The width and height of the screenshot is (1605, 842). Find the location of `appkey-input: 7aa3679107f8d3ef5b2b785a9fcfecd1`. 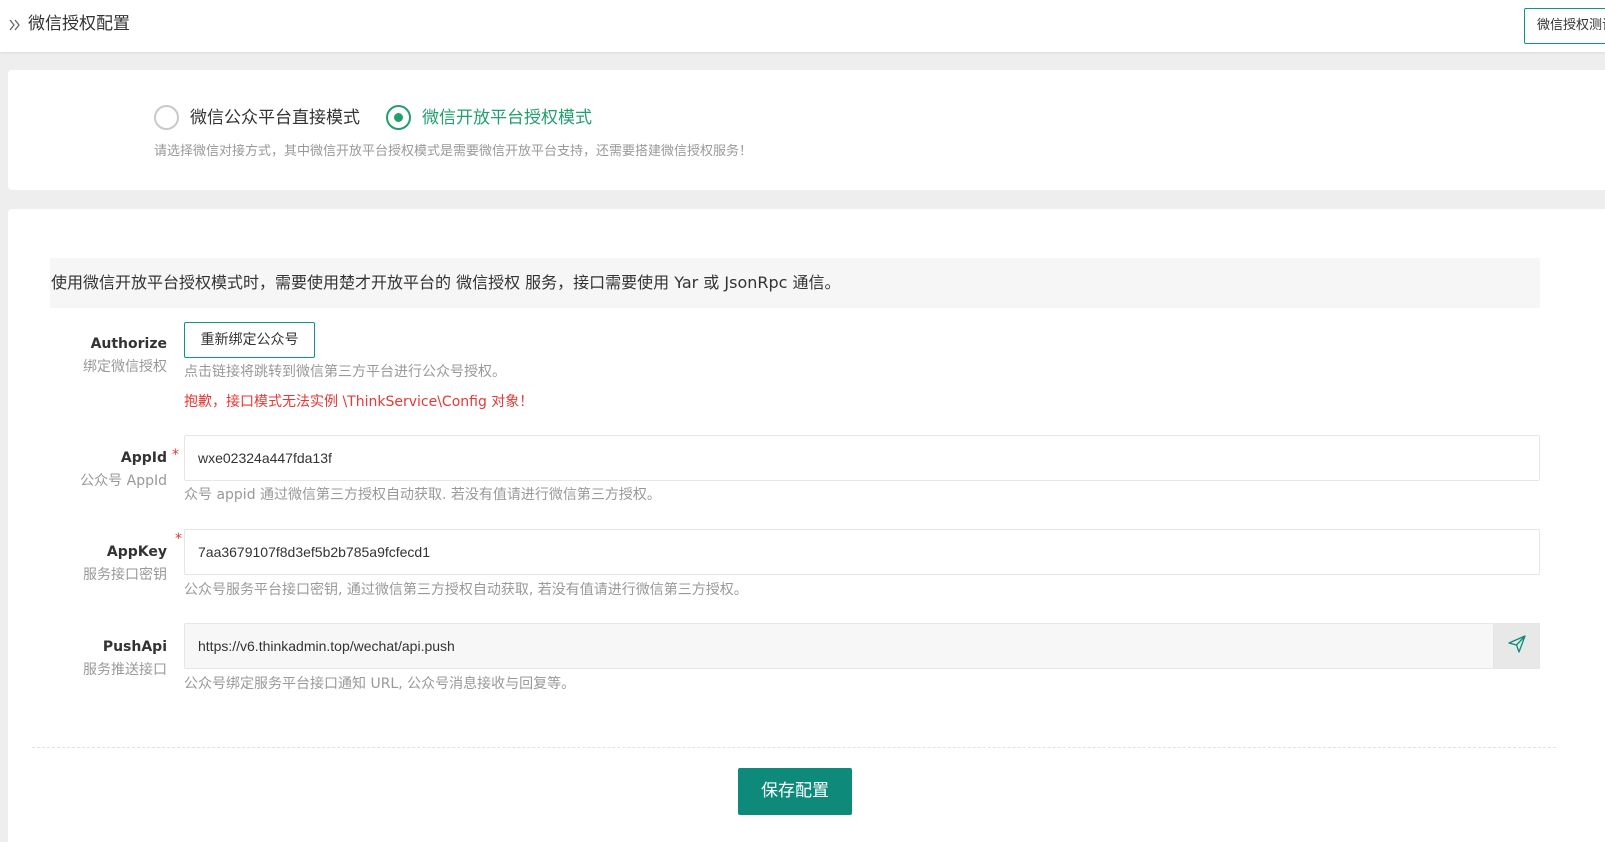

appkey-input: 7aa3679107f8d3ef5b2b785a9fcfecd1 is located at coordinates (862, 552).